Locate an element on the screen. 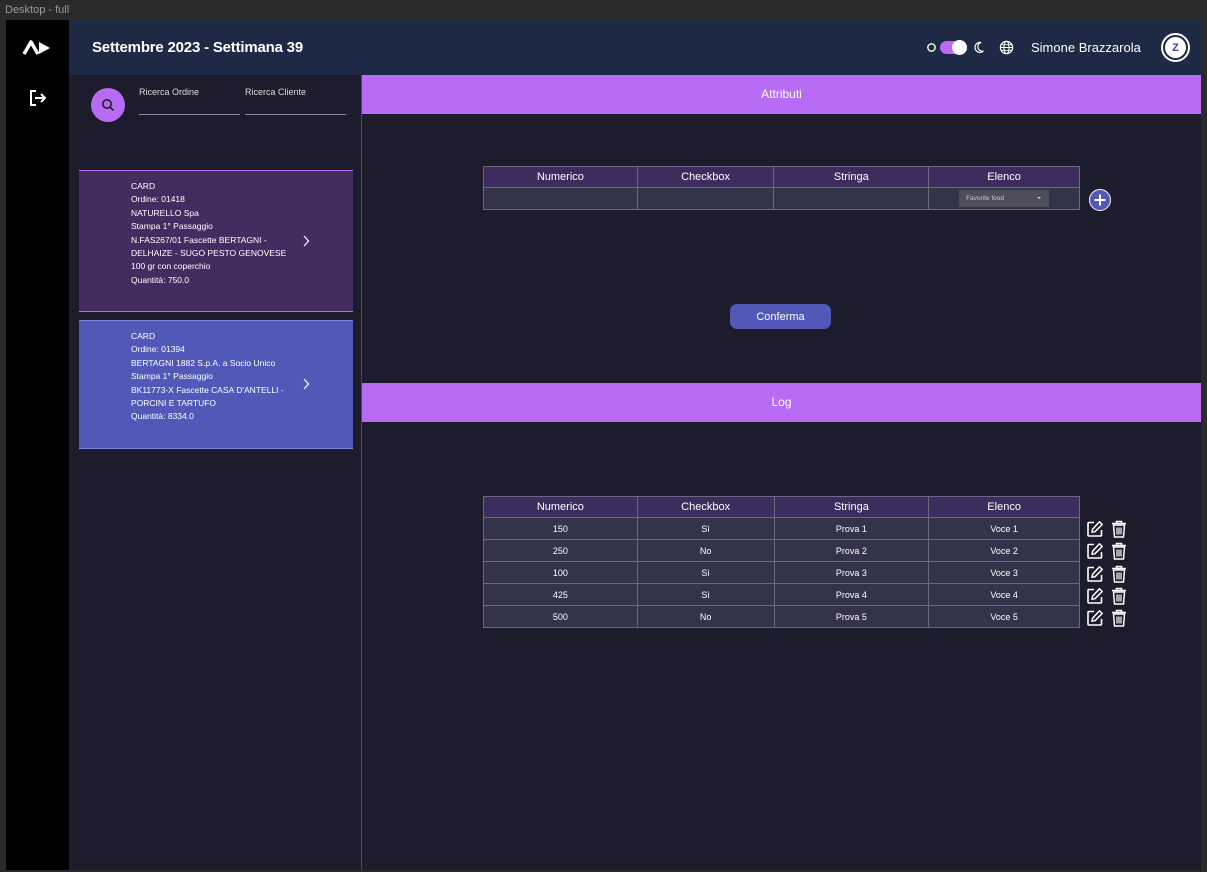  theme-toggle is located at coordinates (953, 47).